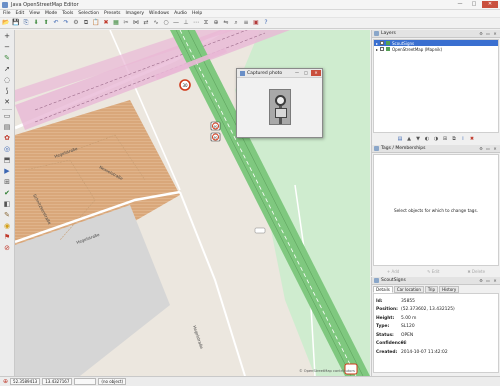 Image resolution: width=500 pixels, height=386 pixels. I want to click on delete-icon: ✖, so click(106, 23).